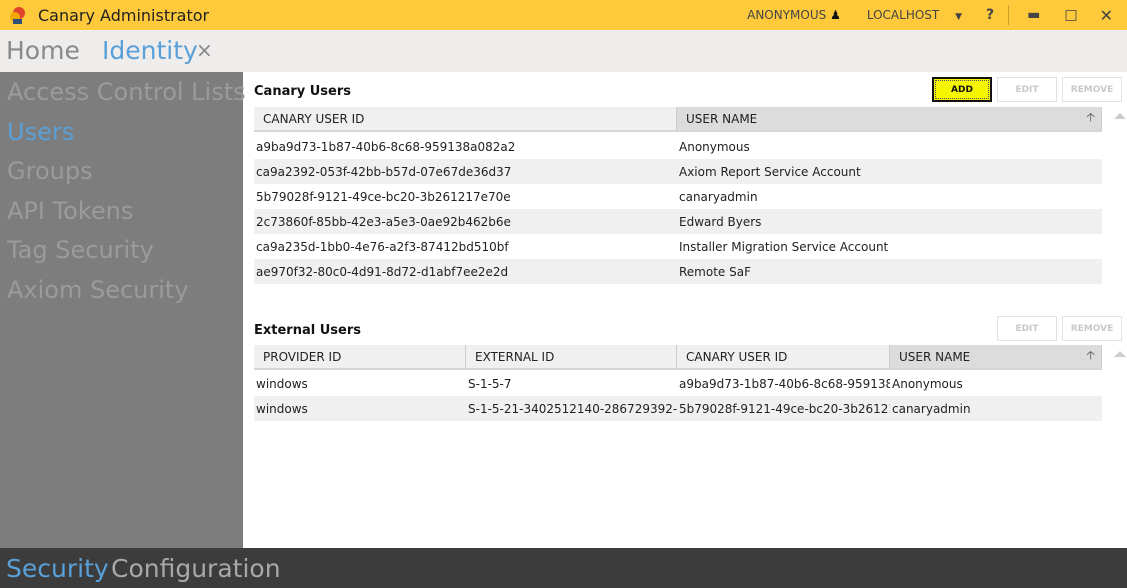 The image size is (1127, 588). I want to click on column-label: EXTERNAL ID, so click(515, 356).